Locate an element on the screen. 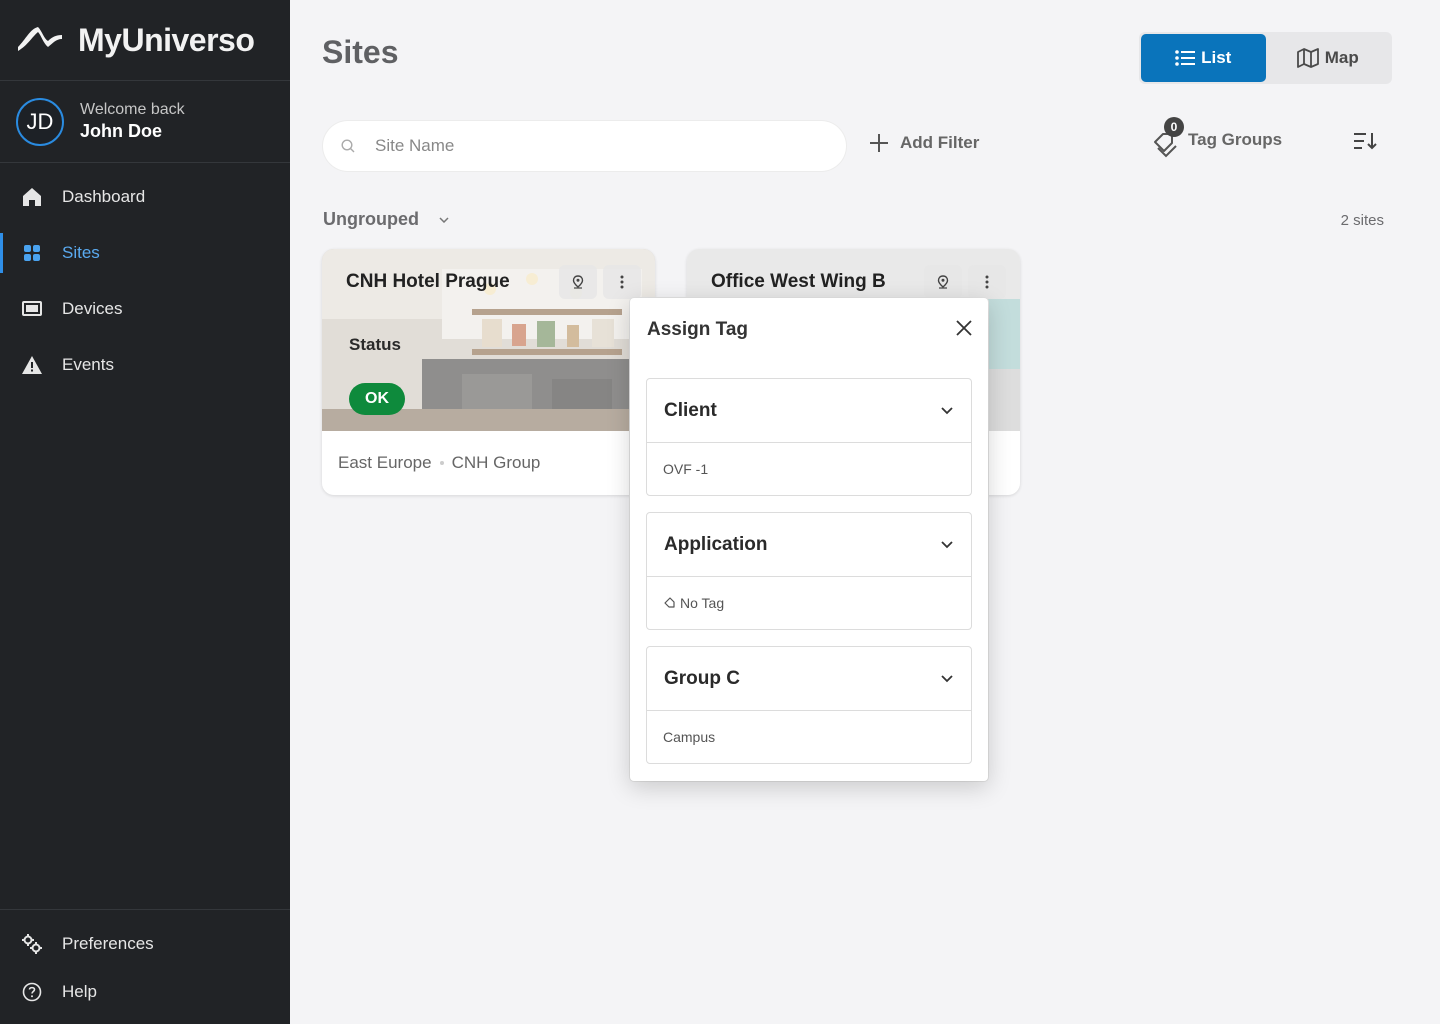  tag-value: OVF -1 is located at coordinates (809, 469).